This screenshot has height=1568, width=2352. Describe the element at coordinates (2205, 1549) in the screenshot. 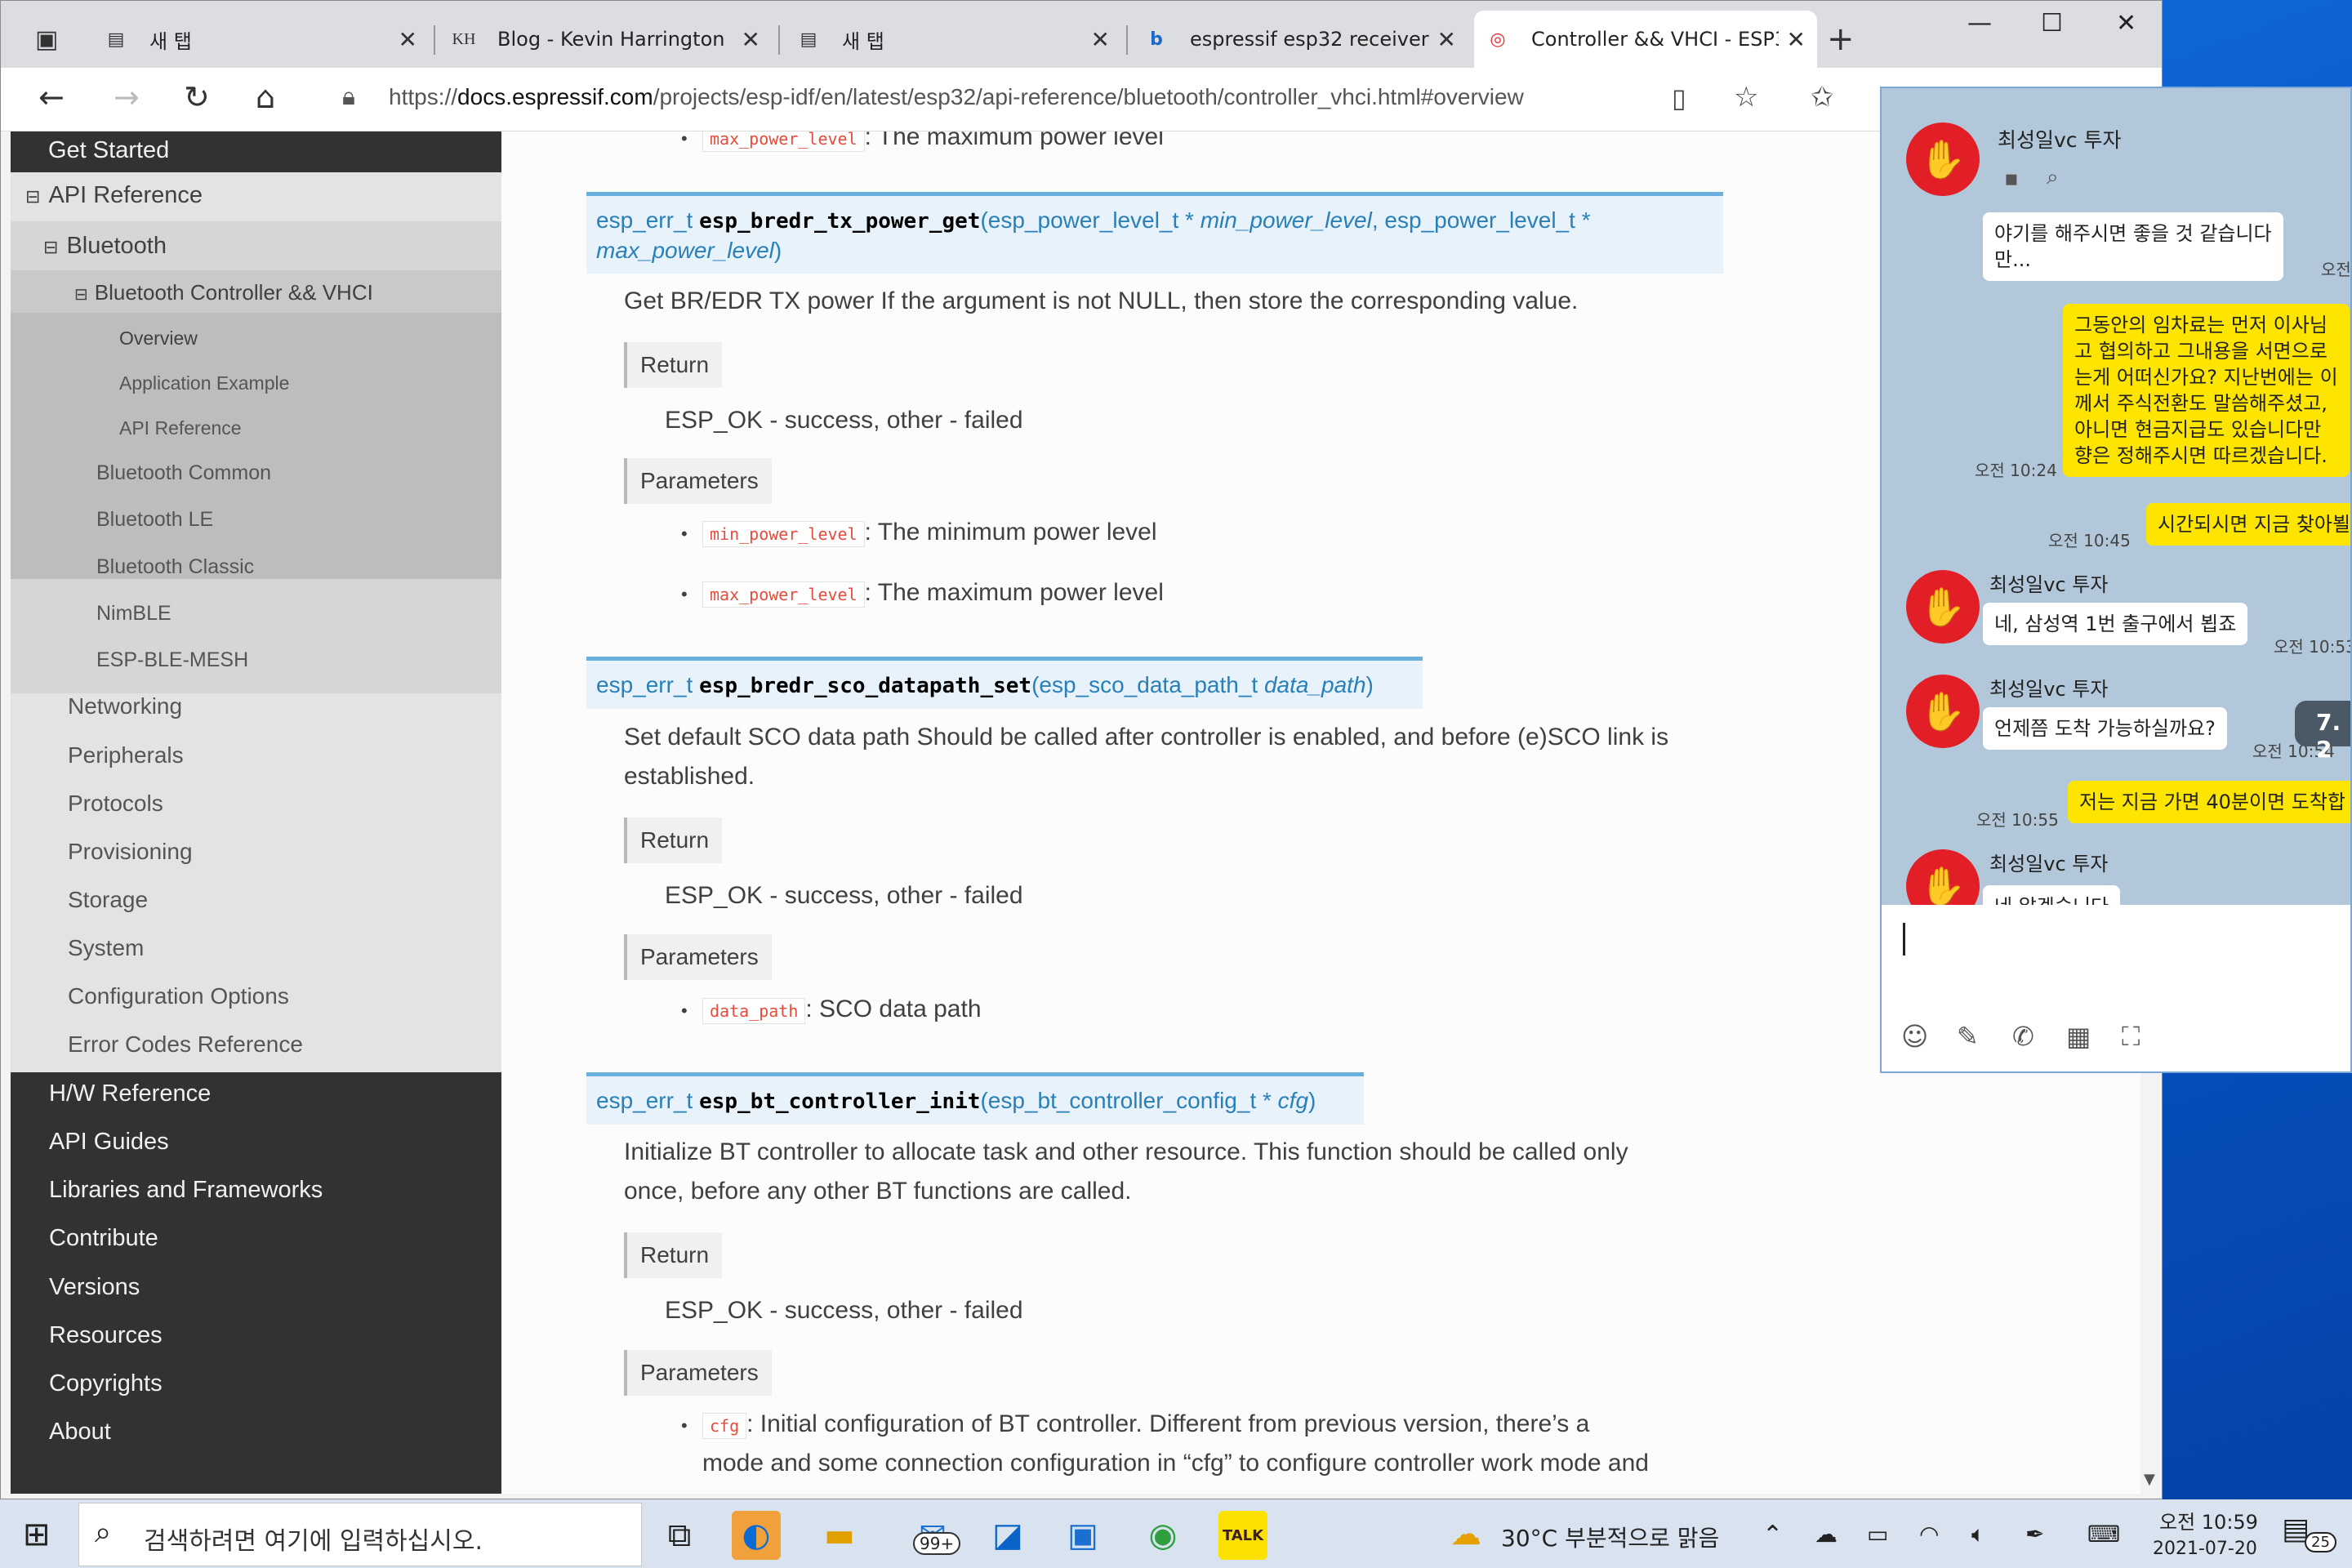

I see `clock-date: 2021-07-20` at that location.